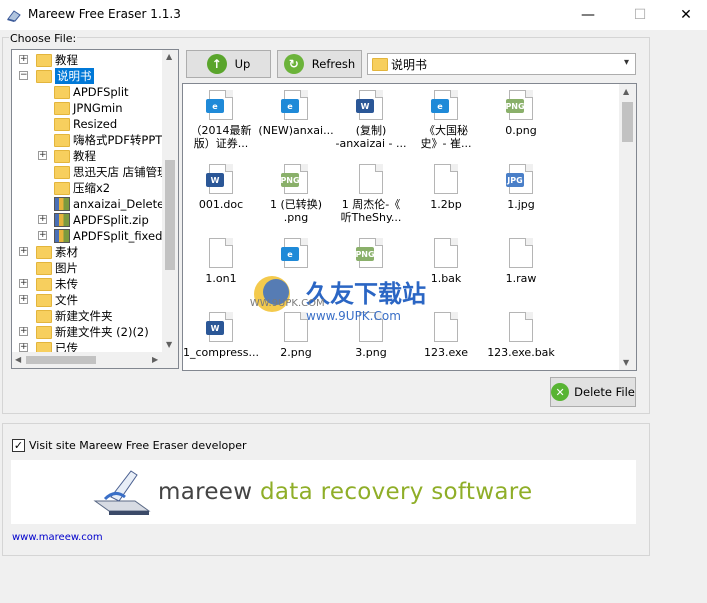 This screenshot has width=707, height=603. I want to click on tree-item: 新建文件夹, so click(74, 316).